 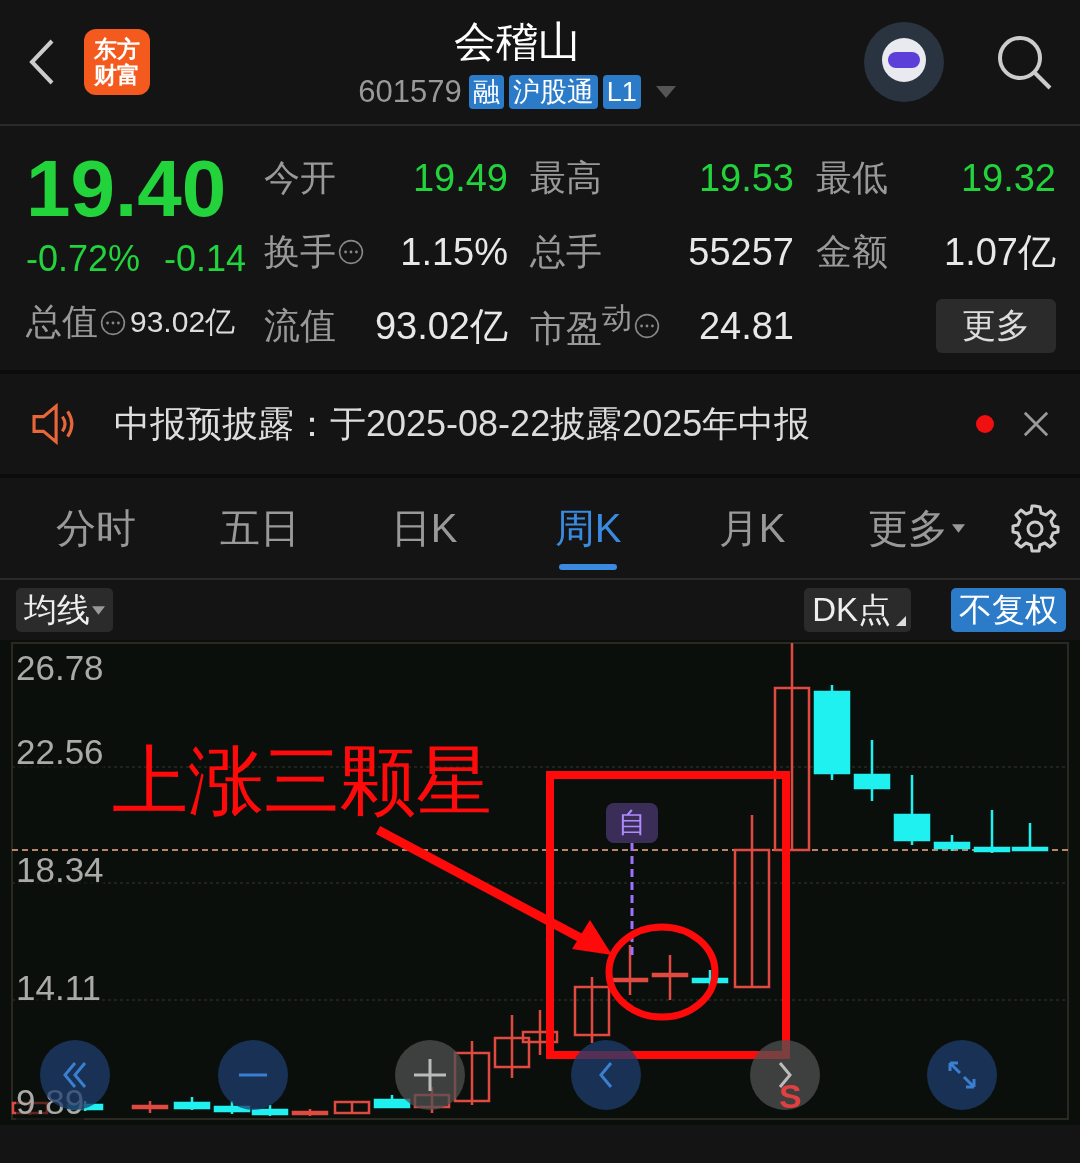 What do you see at coordinates (300, 251) in the screenshot?
I see `stat-label: 换手` at bounding box center [300, 251].